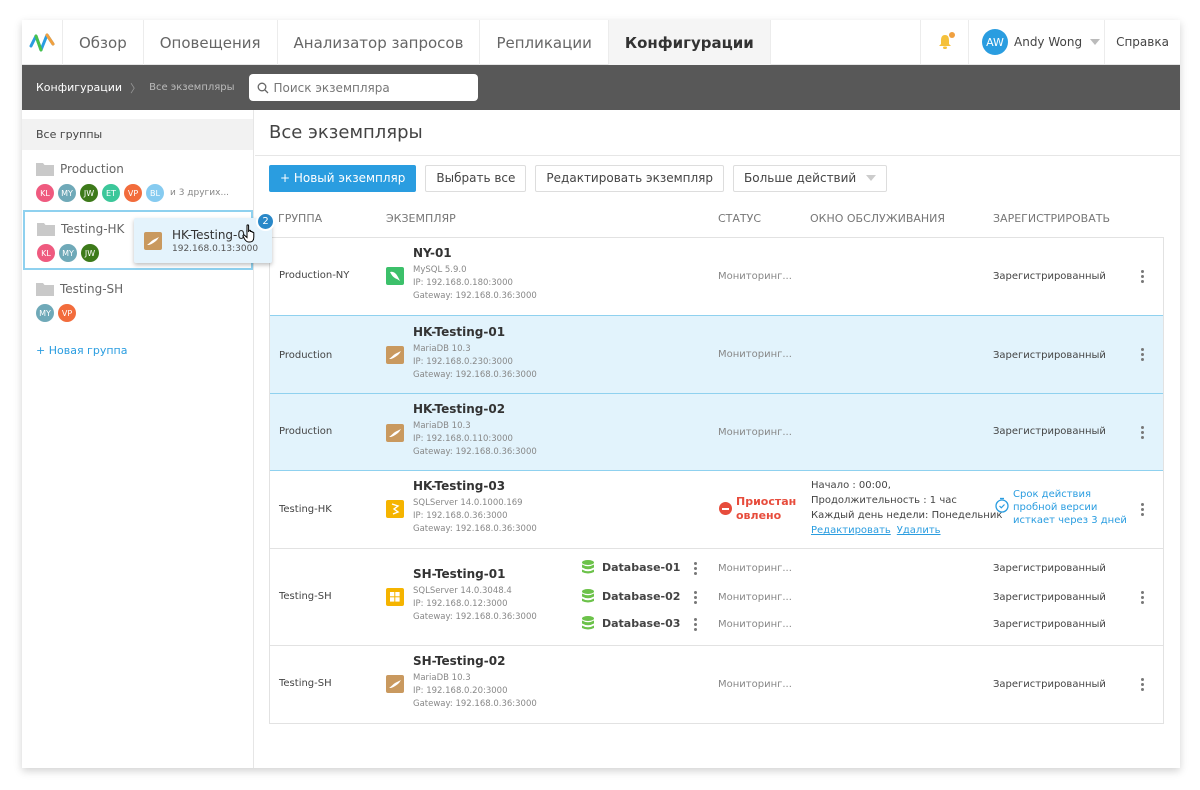 The height and width of the screenshot is (790, 1200). What do you see at coordinates (631, 596) in the screenshot?
I see `database-item: Database-02` at bounding box center [631, 596].